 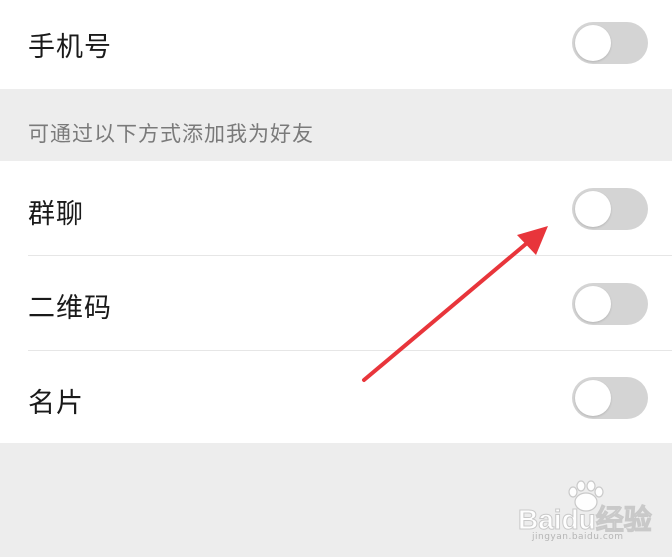 I want to click on qr-code-toggle, so click(x=610, y=304).